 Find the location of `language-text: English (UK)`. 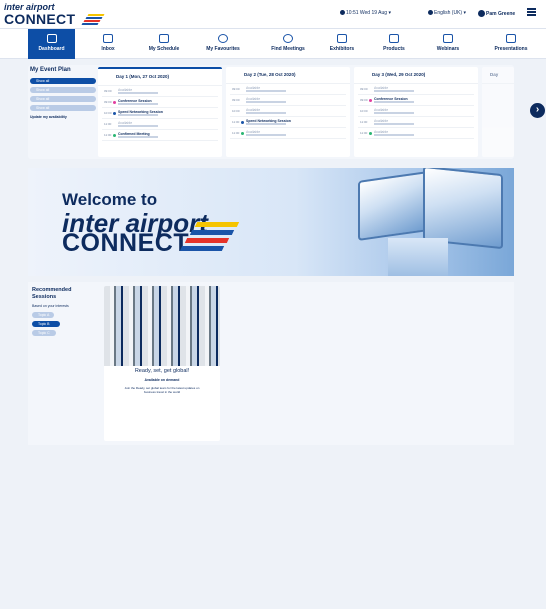

language-text: English (UK) is located at coordinates (448, 13).